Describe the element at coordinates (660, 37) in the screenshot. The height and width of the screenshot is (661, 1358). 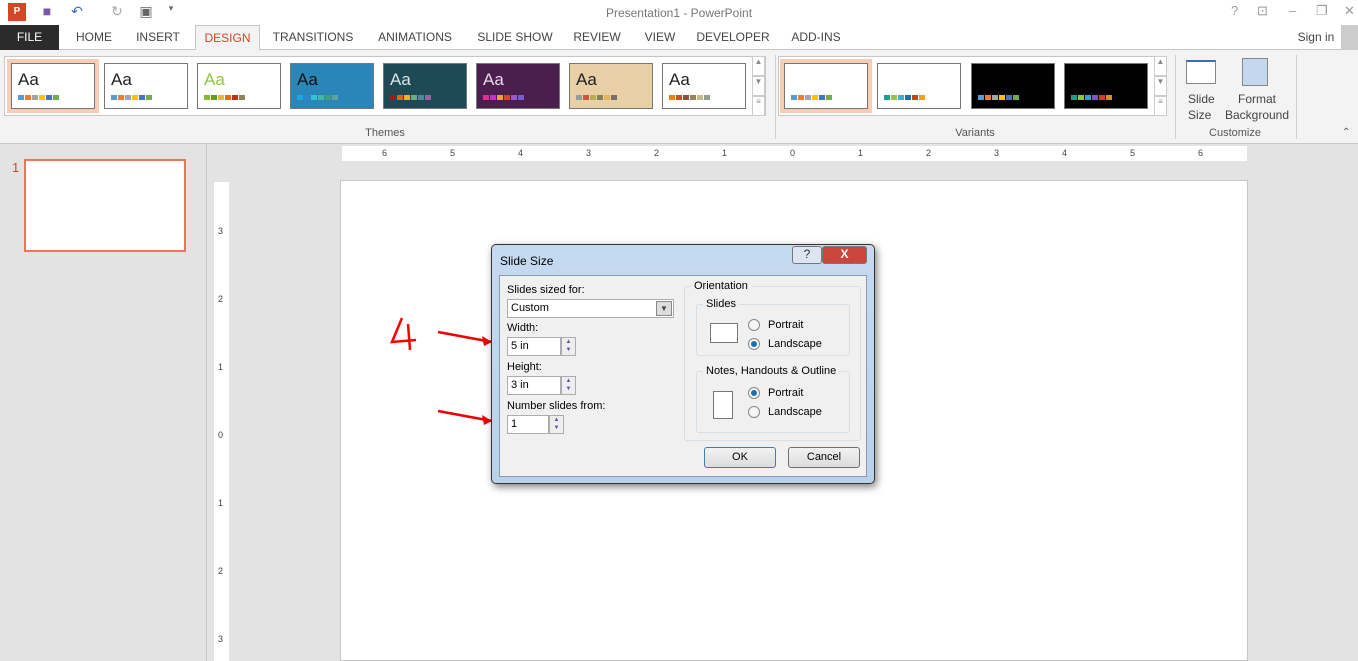
I see `tab-view: VIEW` at that location.